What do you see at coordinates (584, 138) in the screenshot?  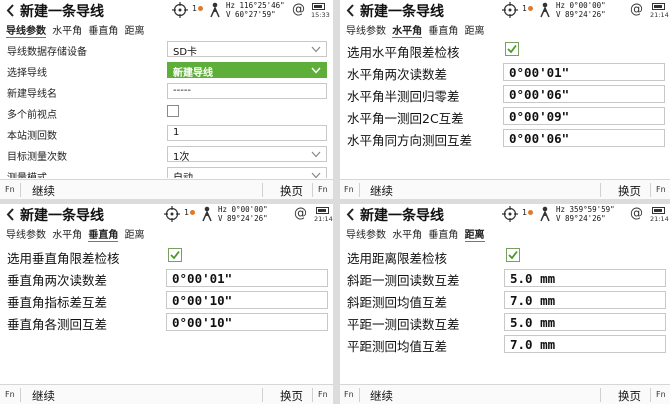 I see `hz-same-direction-diff-input: 0°00'06"` at bounding box center [584, 138].